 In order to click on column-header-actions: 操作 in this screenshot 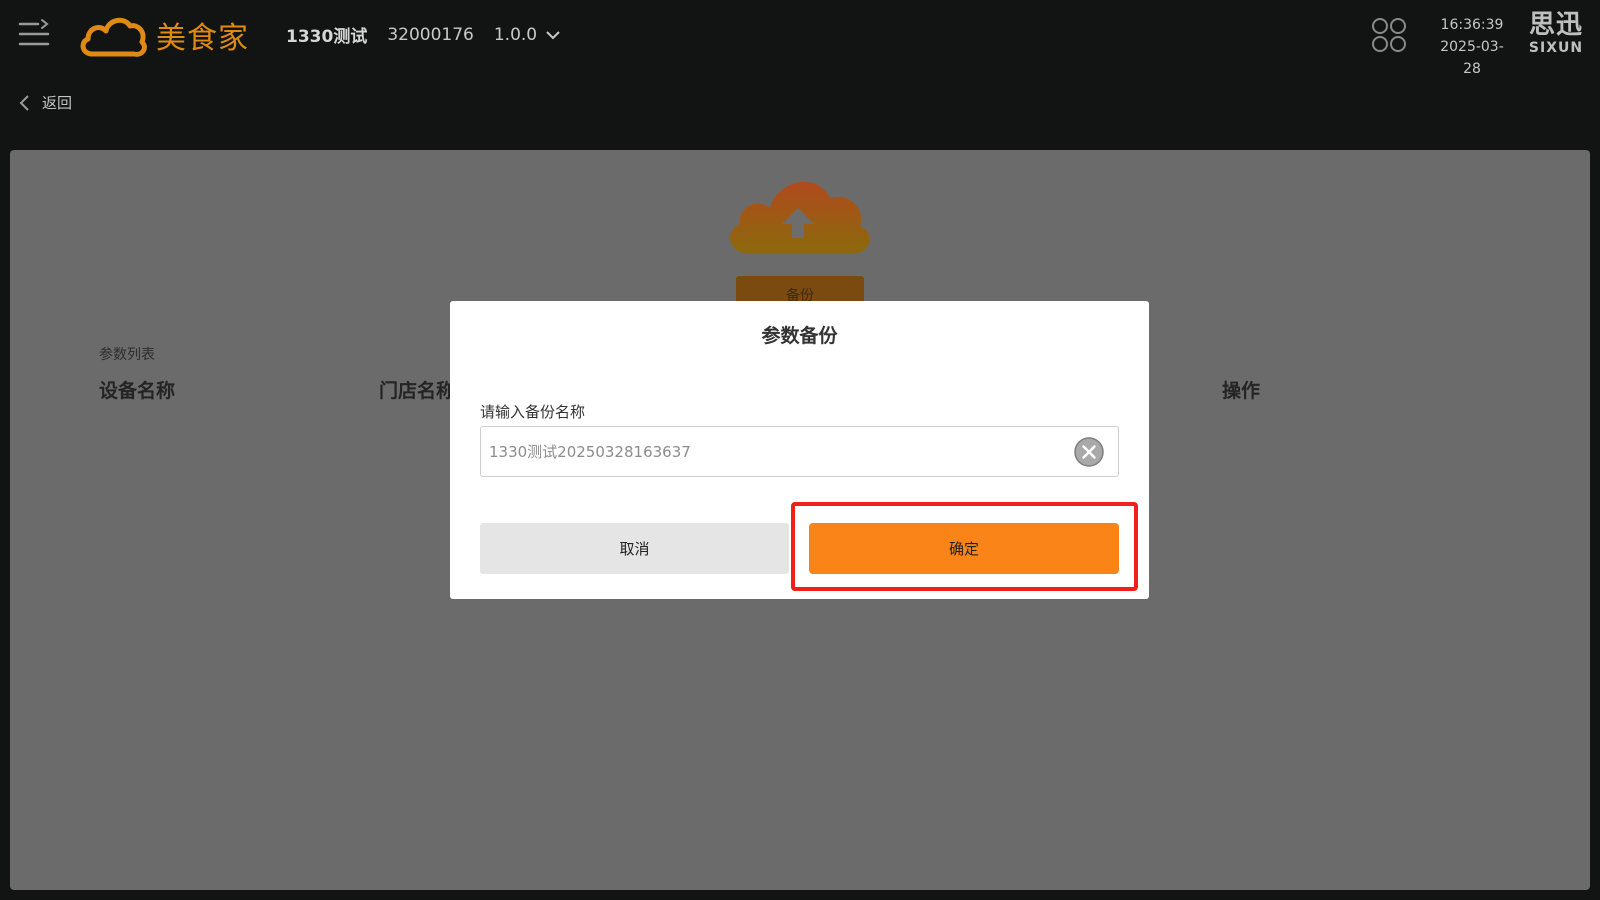, I will do `click(1241, 391)`.